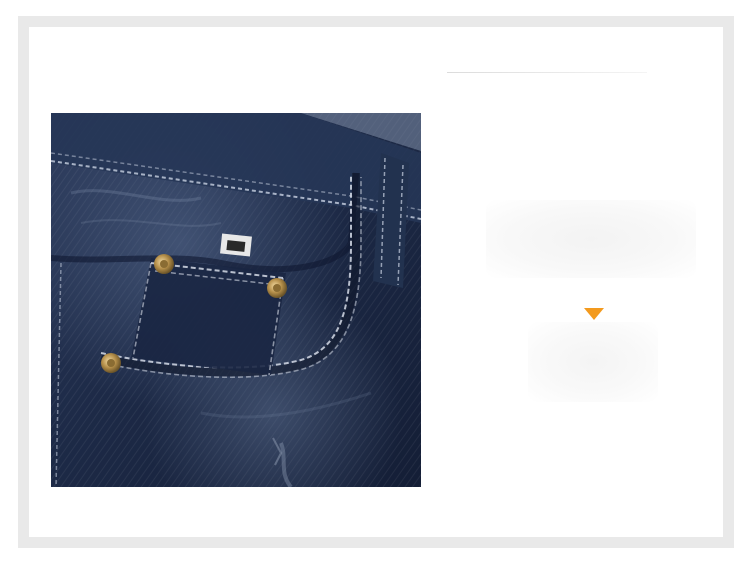 The image size is (750, 570). What do you see at coordinates (547, 72) in the screenshot?
I see `divider-line` at bounding box center [547, 72].